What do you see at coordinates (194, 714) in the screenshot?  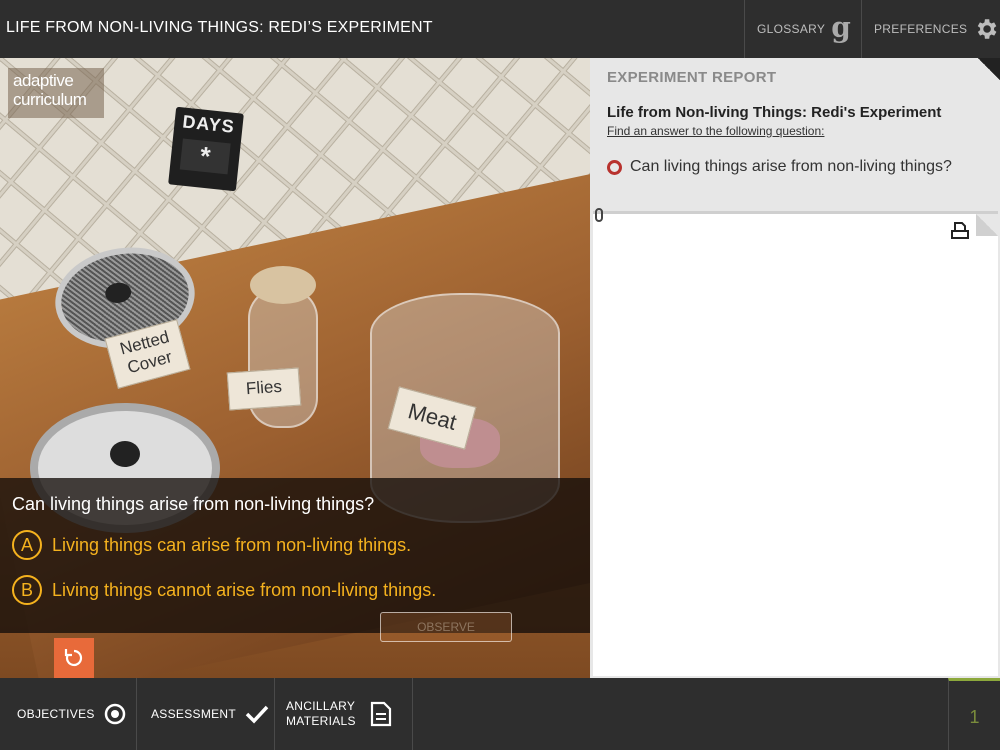 I see `assessment-label: ASSESSMENT` at bounding box center [194, 714].